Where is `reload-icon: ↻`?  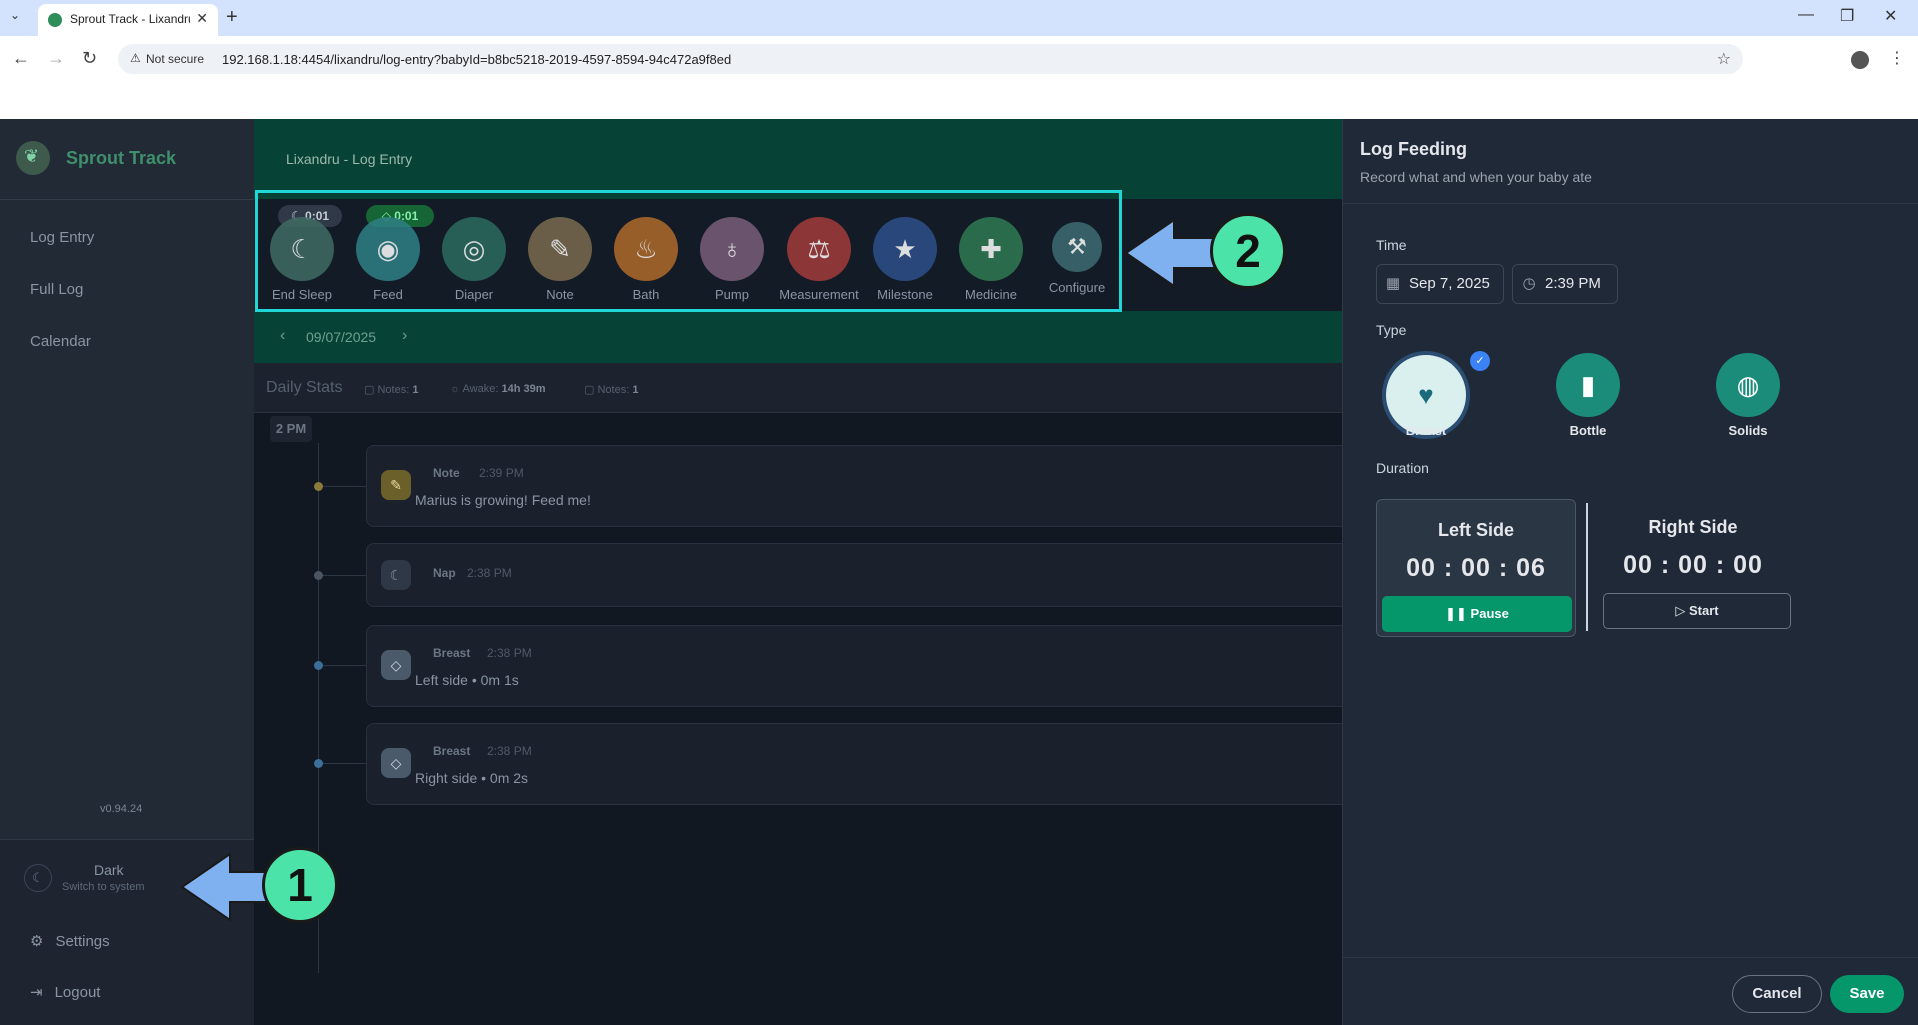 reload-icon: ↻ is located at coordinates (89, 58).